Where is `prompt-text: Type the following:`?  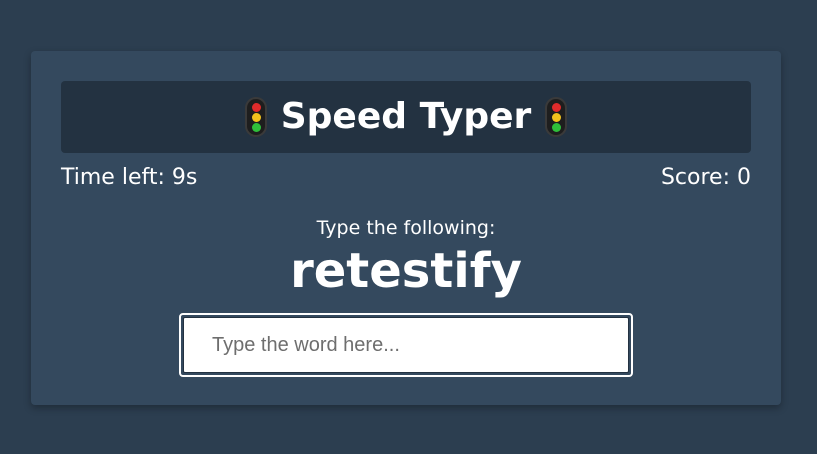 prompt-text: Type the following: is located at coordinates (406, 228).